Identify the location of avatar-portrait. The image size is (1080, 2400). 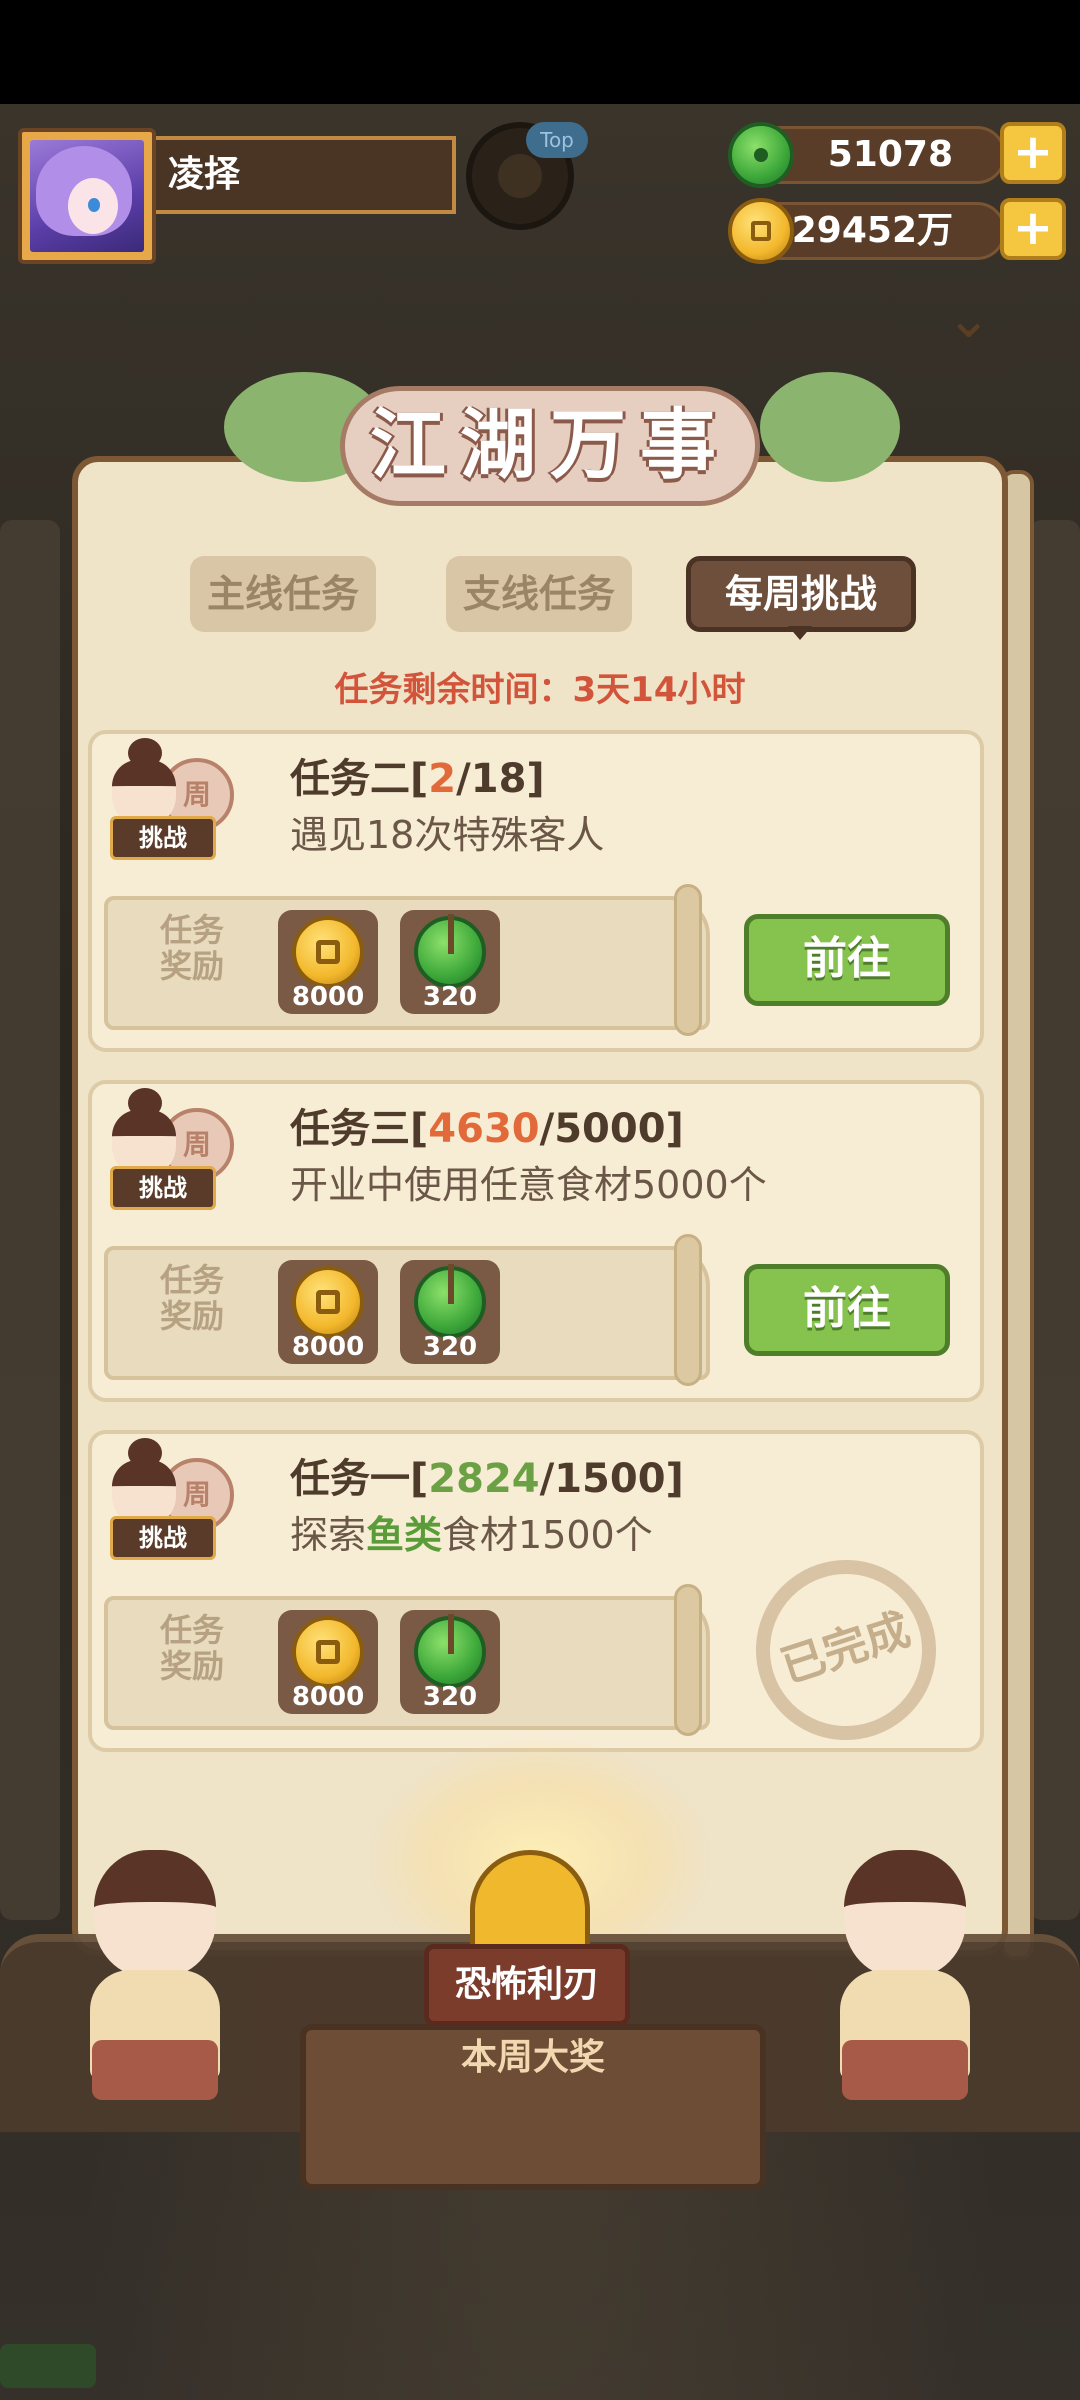
(87, 196).